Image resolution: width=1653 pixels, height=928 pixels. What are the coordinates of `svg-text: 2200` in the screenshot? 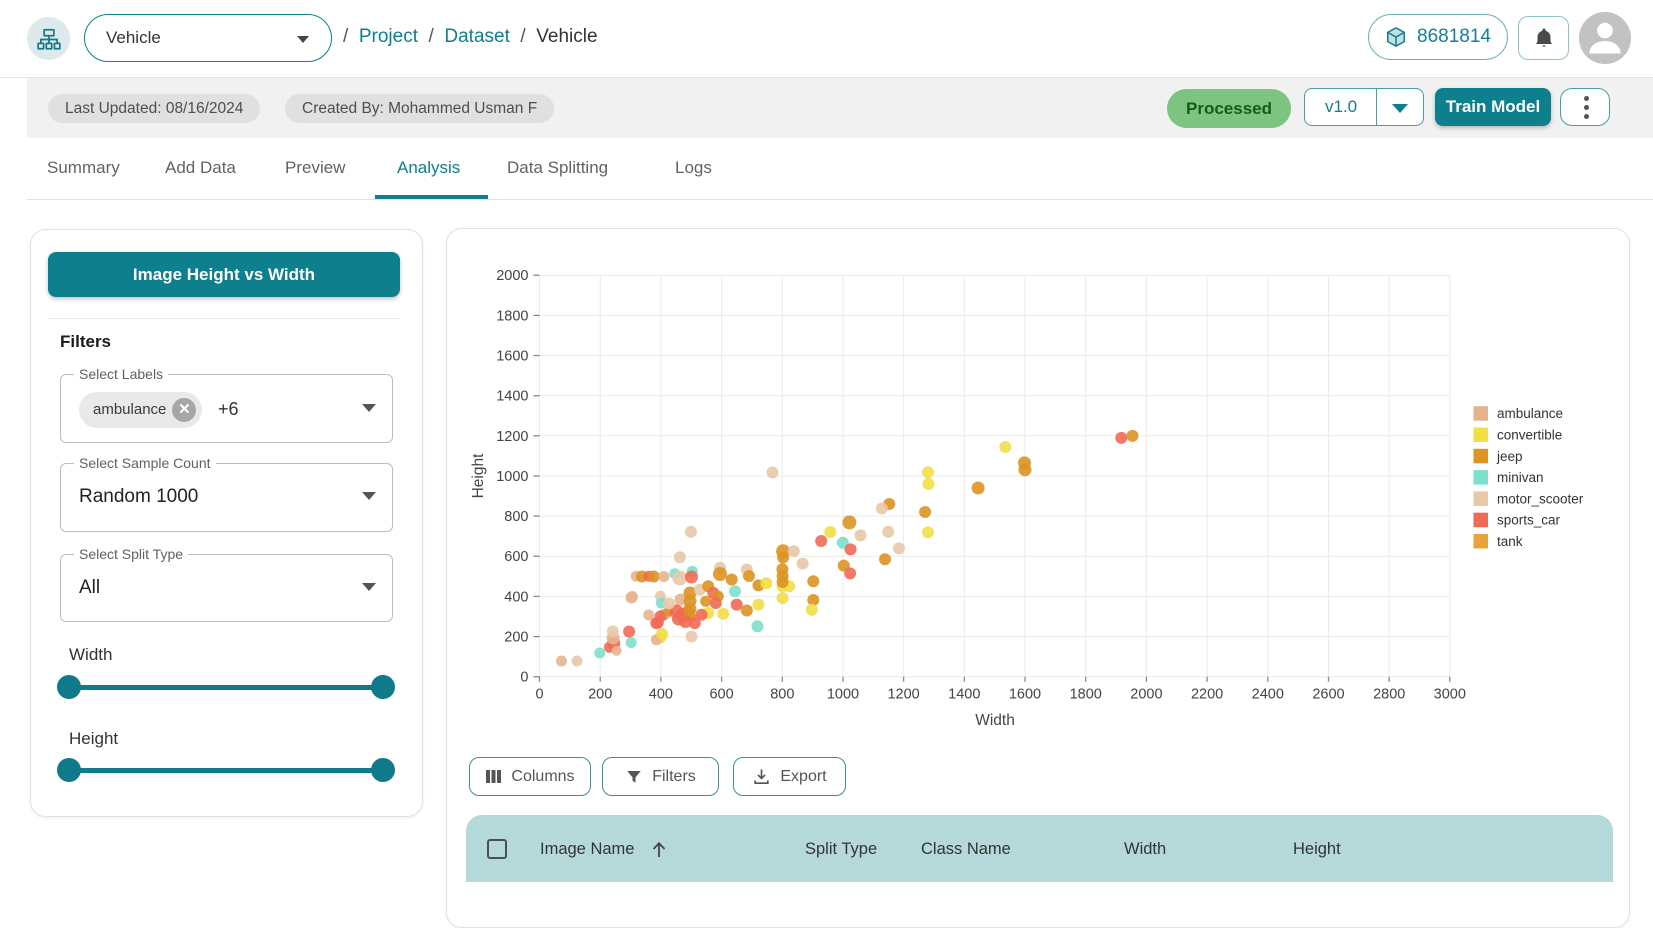 It's located at (1207, 695).